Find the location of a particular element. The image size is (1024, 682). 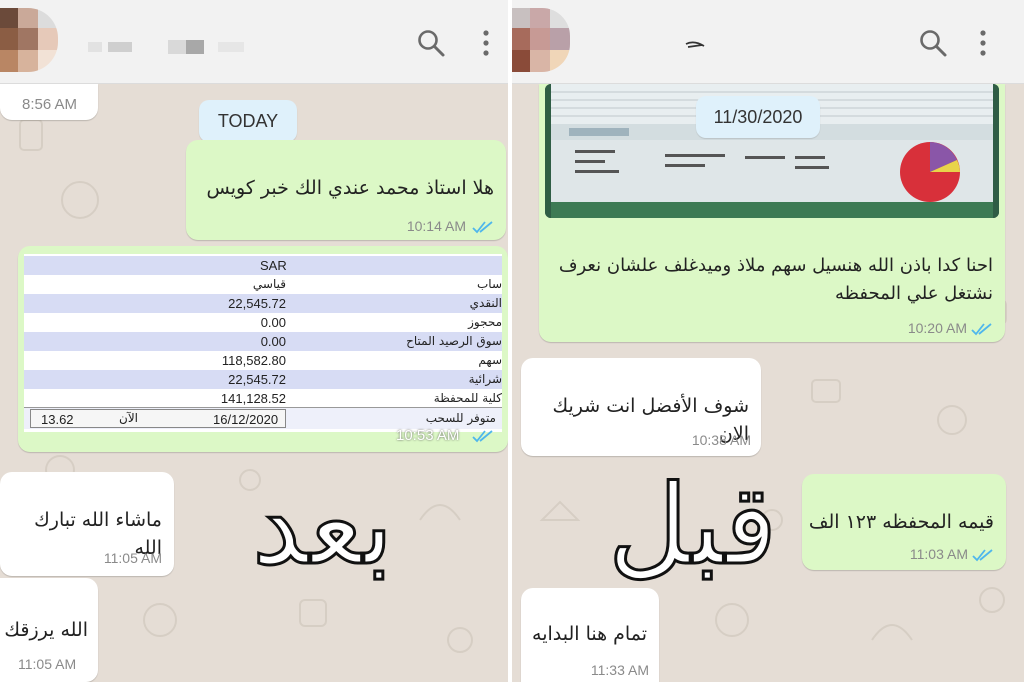

statement-row: قياسي ساب is located at coordinates (263, 284).